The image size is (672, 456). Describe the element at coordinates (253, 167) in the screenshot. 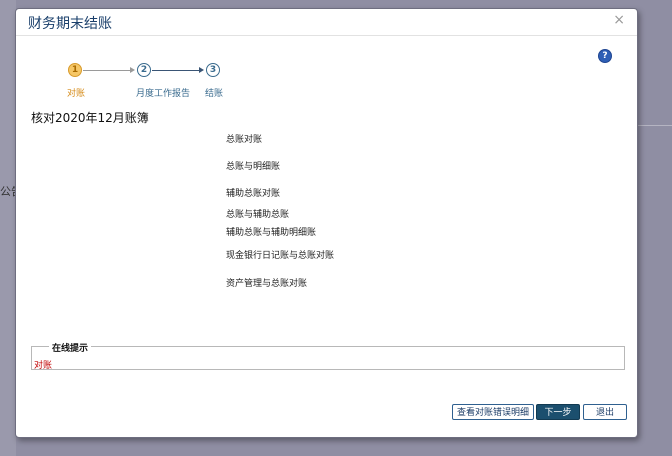

I see `check-item-ledger-vs-detail: 总账与明细账` at that location.